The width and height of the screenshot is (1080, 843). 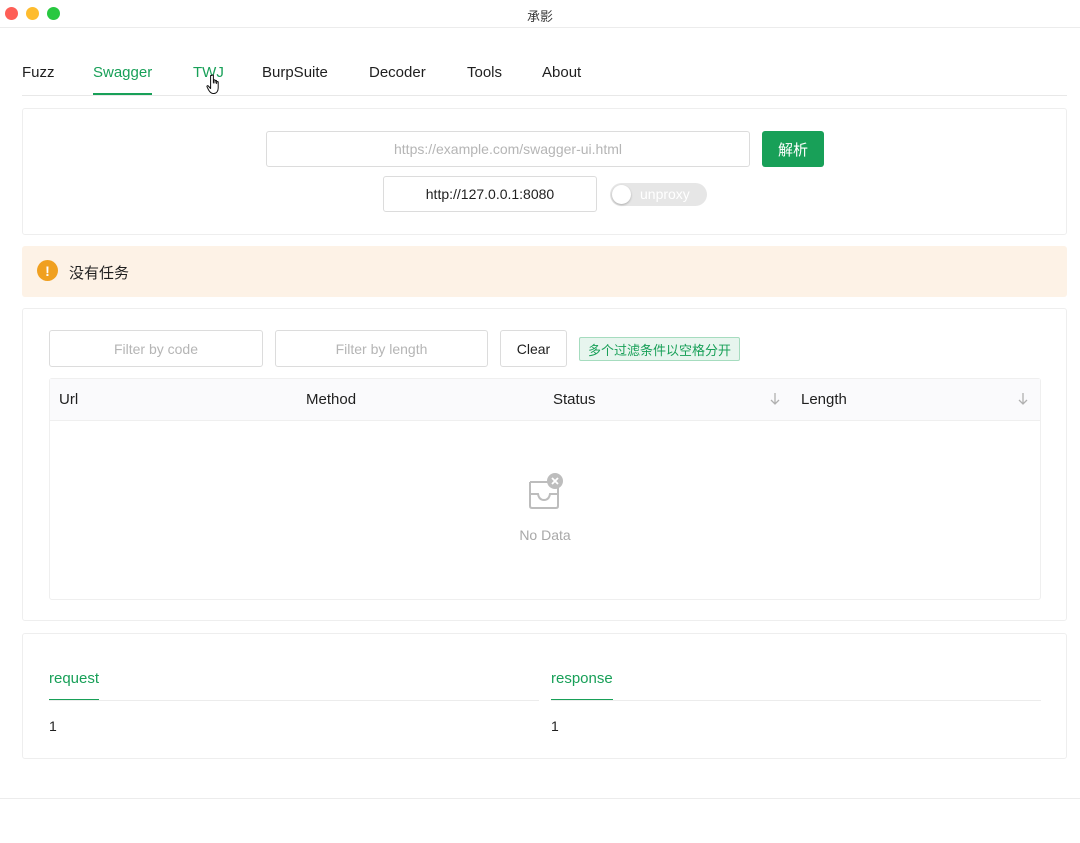 What do you see at coordinates (824, 399) in the screenshot?
I see `column-header-length: Length` at bounding box center [824, 399].